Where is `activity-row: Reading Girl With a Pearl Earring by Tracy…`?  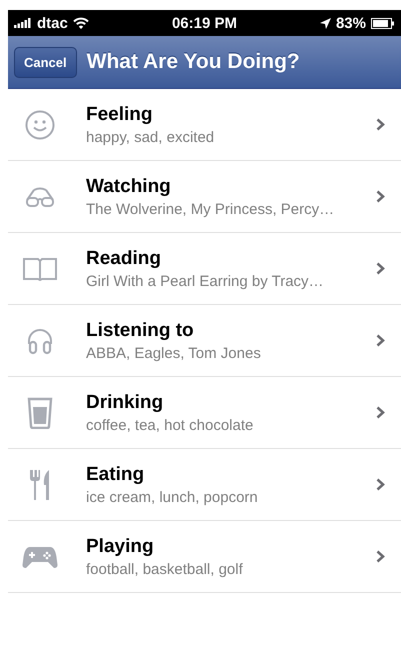
activity-row: Reading Girl With a Pearl Earring by Tracy… is located at coordinates (204, 269).